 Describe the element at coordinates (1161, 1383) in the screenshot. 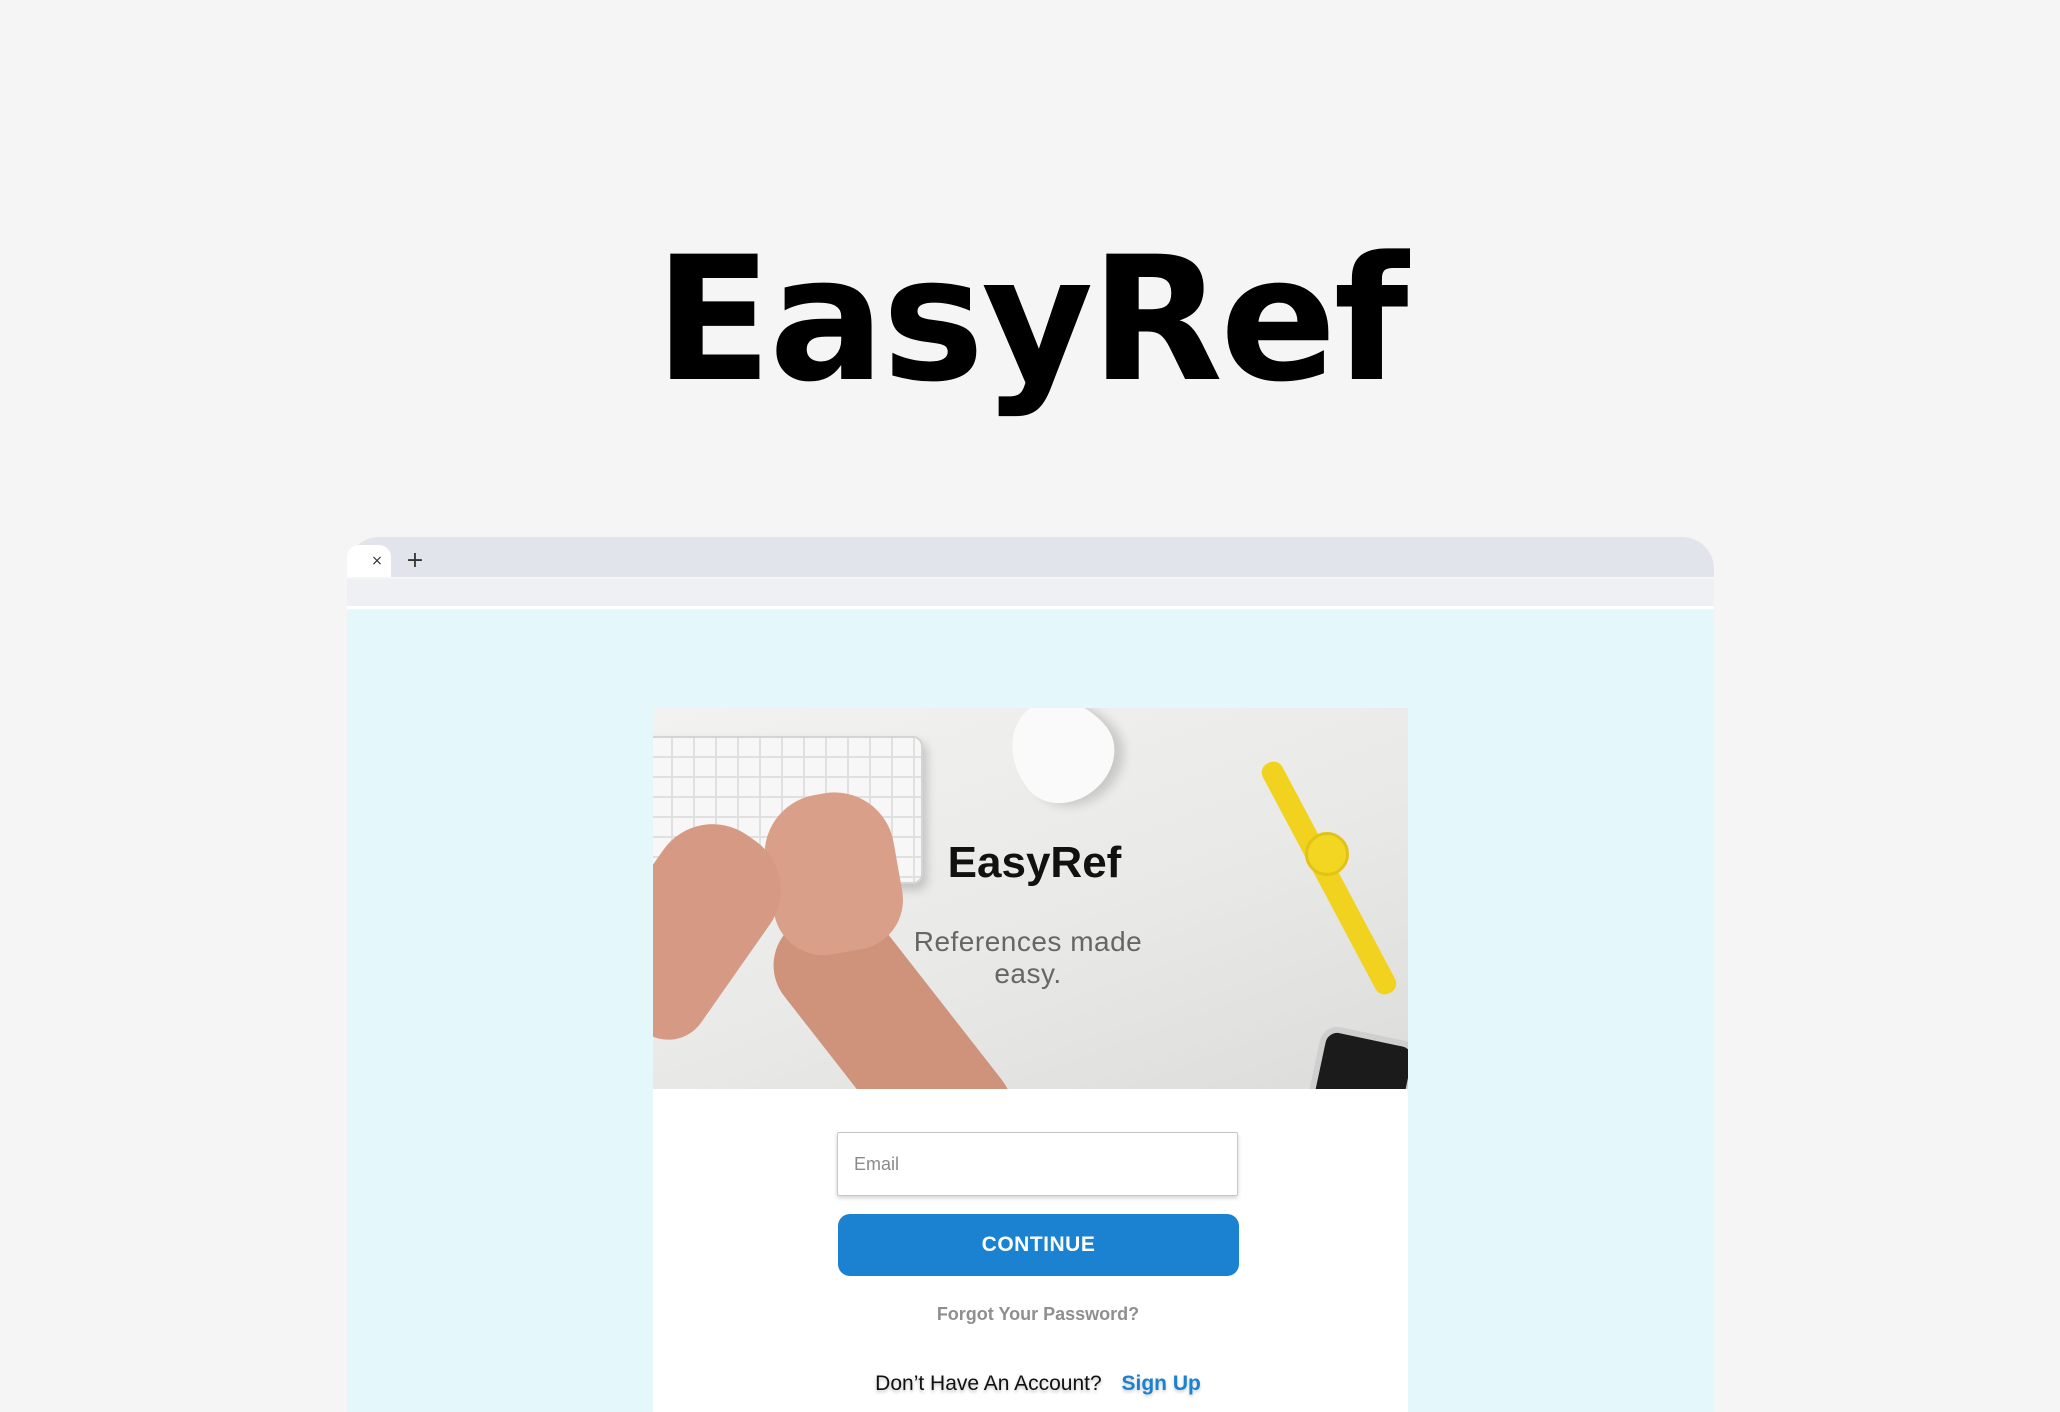

I see `signup-link: Sign Up` at that location.